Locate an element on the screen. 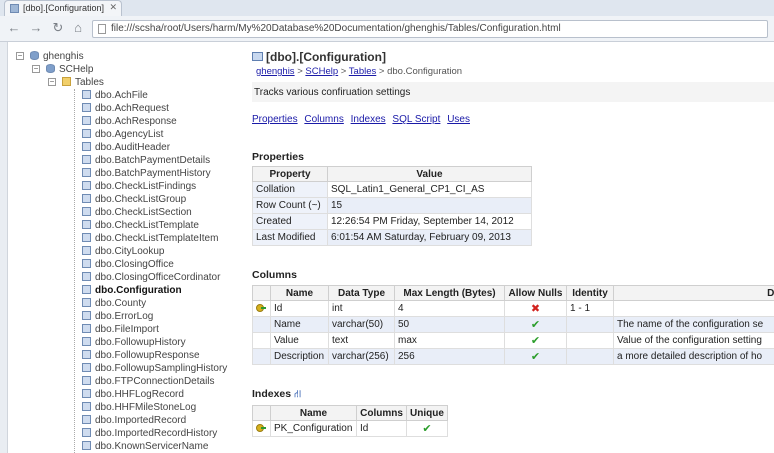  tab-close-icon: ✕ is located at coordinates (113, 7).